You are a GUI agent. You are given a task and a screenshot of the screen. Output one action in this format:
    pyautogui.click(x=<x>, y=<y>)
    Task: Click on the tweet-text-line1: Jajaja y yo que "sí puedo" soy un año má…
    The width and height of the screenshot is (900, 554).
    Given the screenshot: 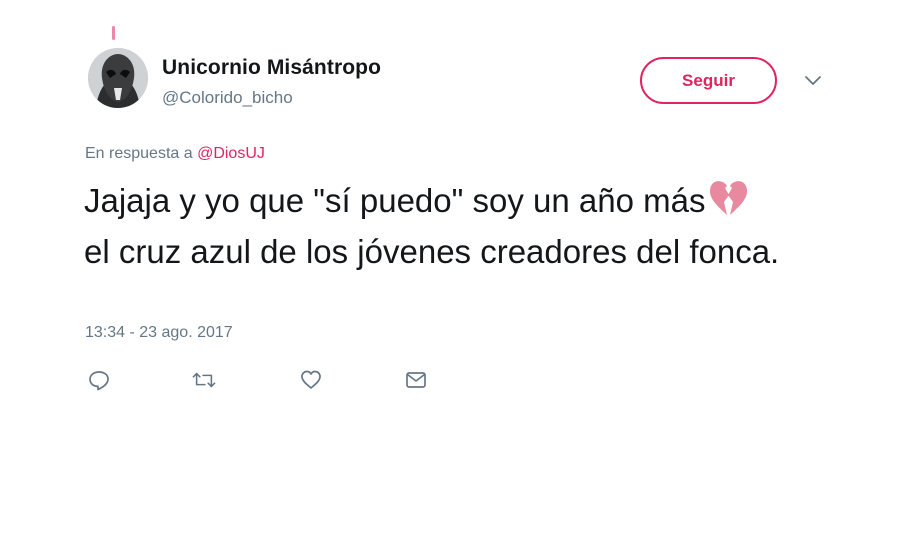 What is the action you would take?
    pyautogui.click(x=395, y=200)
    